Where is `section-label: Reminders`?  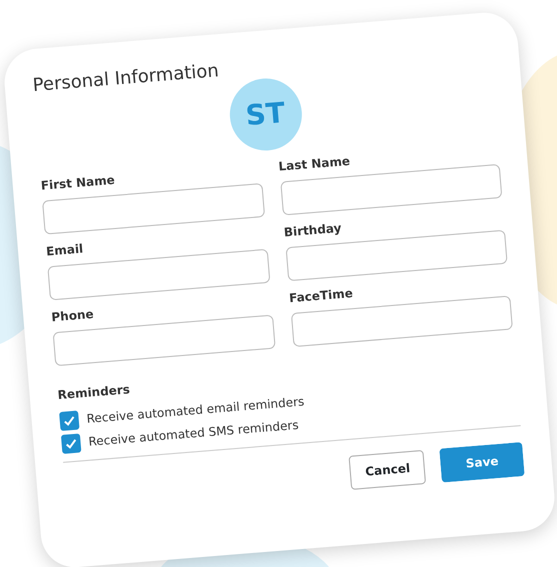 section-label: Reminders is located at coordinates (93, 392).